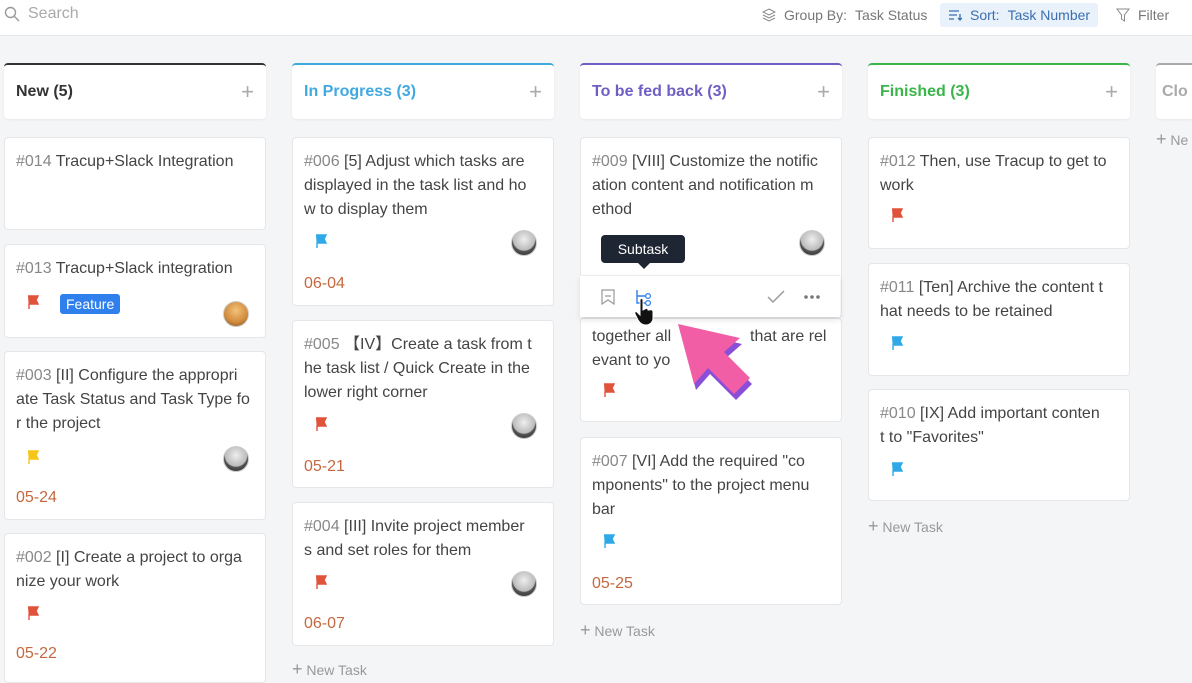  What do you see at coordinates (610, 161) in the screenshot?
I see `task-number: #009` at bounding box center [610, 161].